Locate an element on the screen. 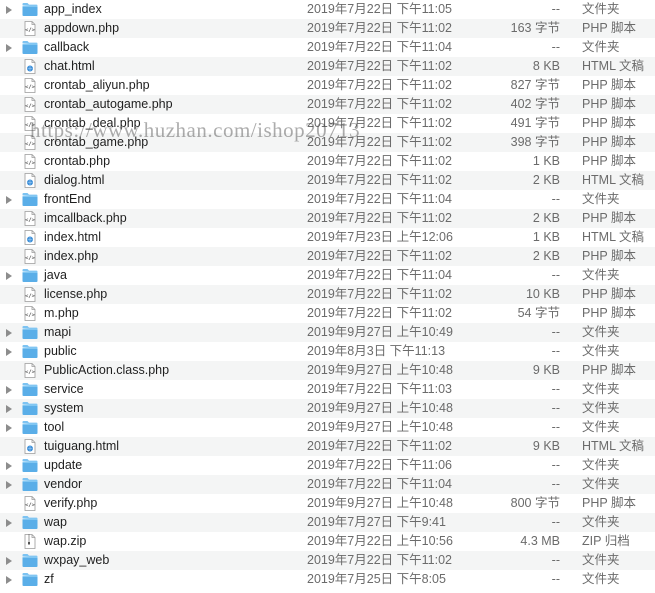  file-row: dialog.html 2019年7月22日 下午11:02 2 KB HTML 文稿 is located at coordinates (327, 180).